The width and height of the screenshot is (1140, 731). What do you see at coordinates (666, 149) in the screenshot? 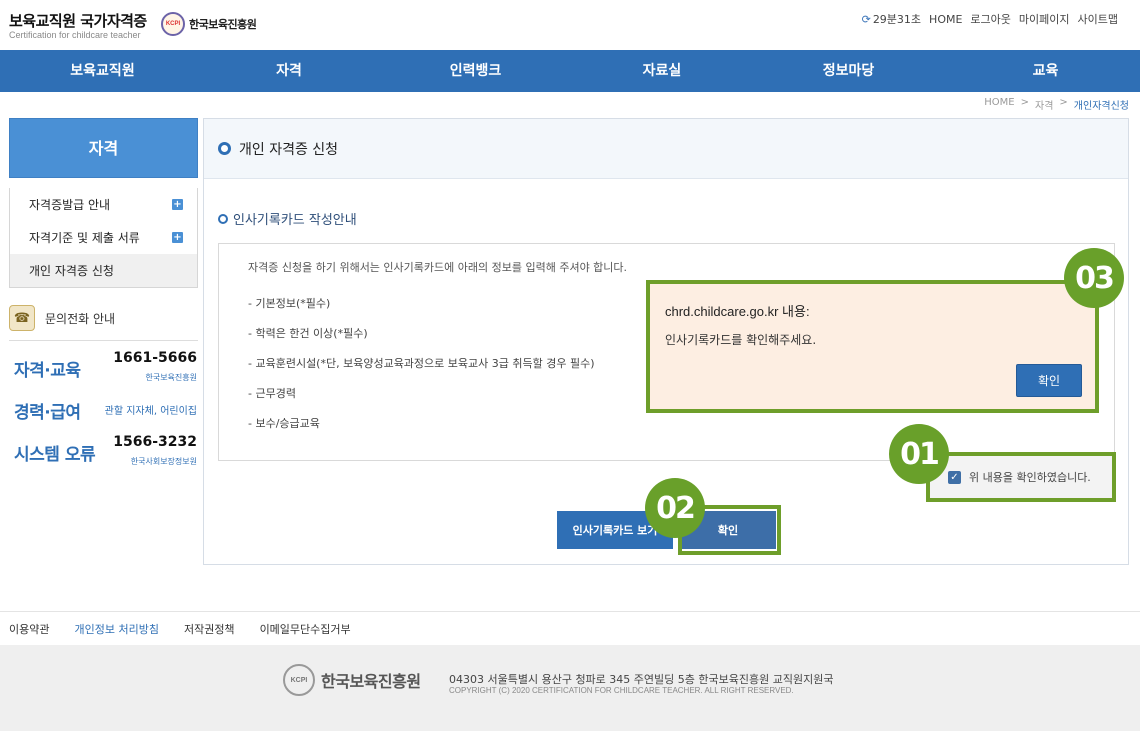
I see `page-title-bar: 개인 자격증 신청` at bounding box center [666, 149].